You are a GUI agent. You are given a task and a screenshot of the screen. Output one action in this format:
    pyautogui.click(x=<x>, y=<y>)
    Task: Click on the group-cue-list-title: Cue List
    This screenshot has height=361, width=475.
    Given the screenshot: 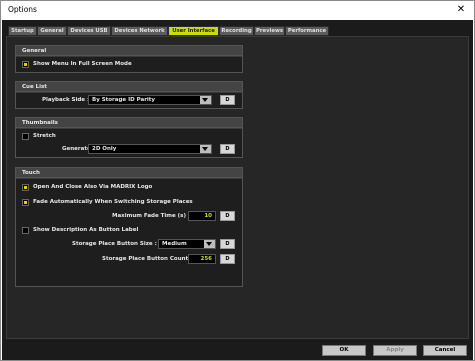 What is the action you would take?
    pyautogui.click(x=129, y=87)
    